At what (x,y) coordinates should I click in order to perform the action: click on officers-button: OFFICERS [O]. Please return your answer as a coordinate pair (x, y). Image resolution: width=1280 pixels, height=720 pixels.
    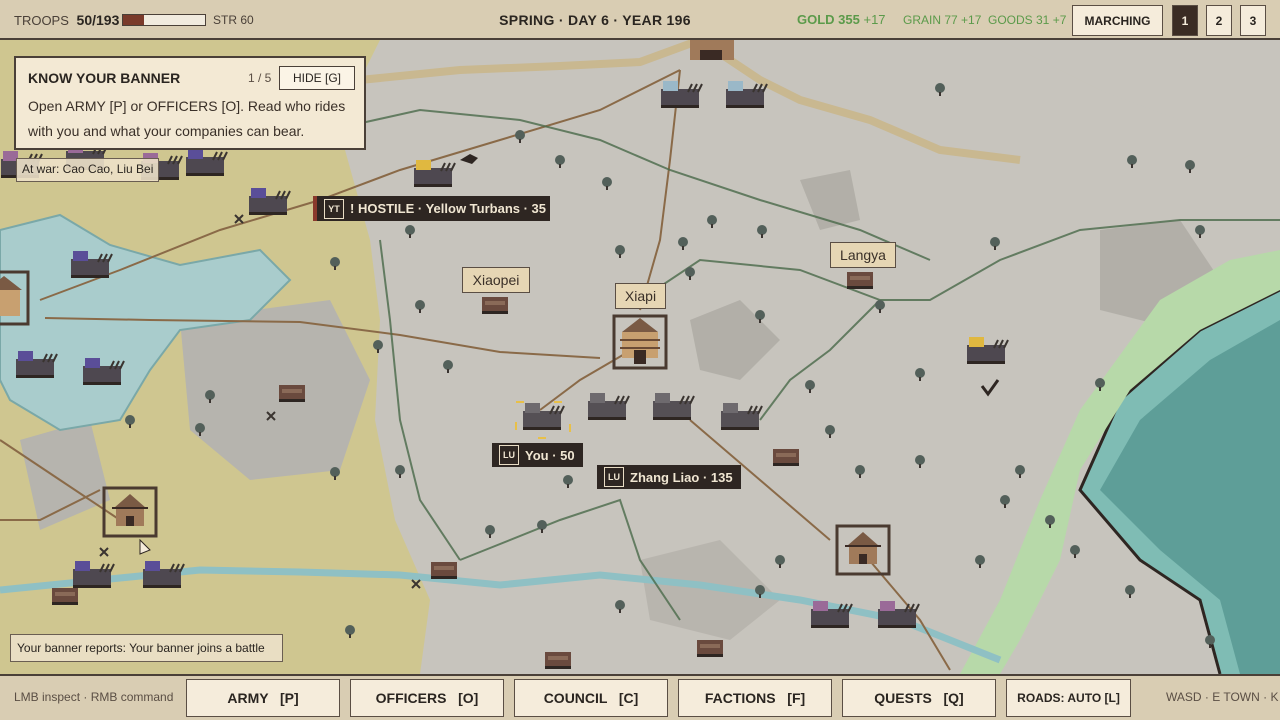
    Looking at the image, I should click on (427, 698).